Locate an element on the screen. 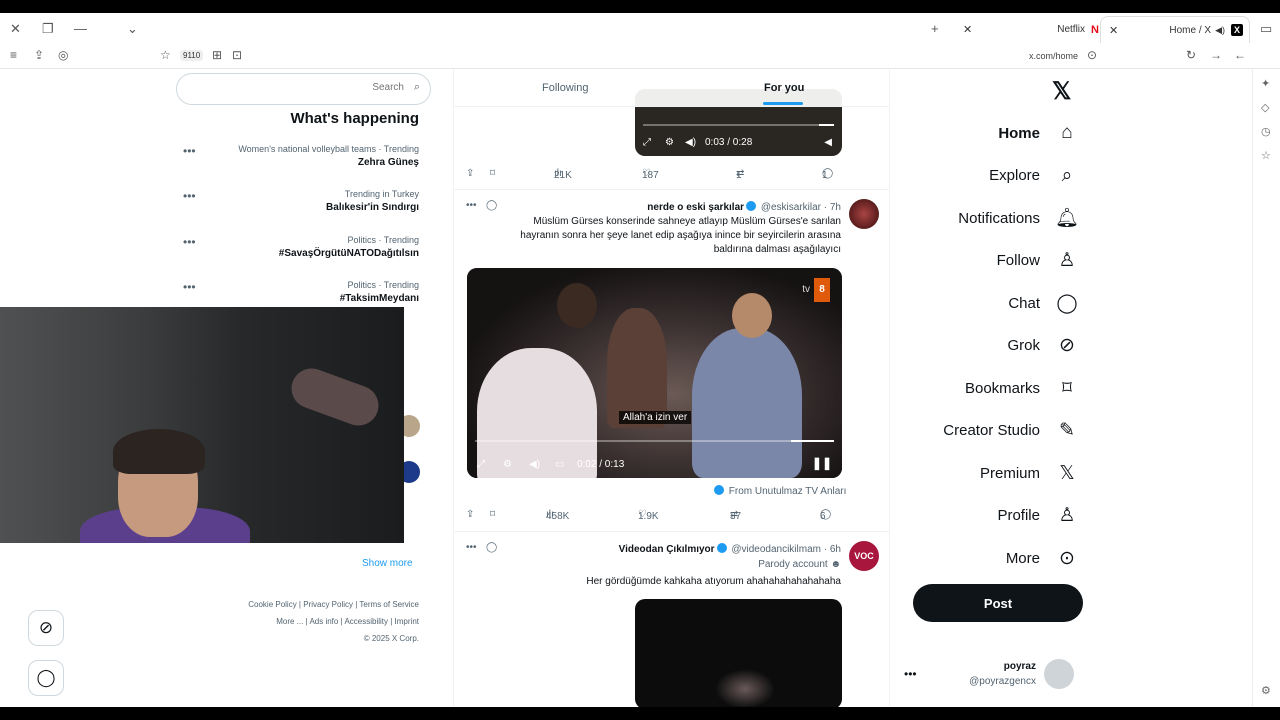  replies-count: 1 ◯ is located at coordinates (827, 174).